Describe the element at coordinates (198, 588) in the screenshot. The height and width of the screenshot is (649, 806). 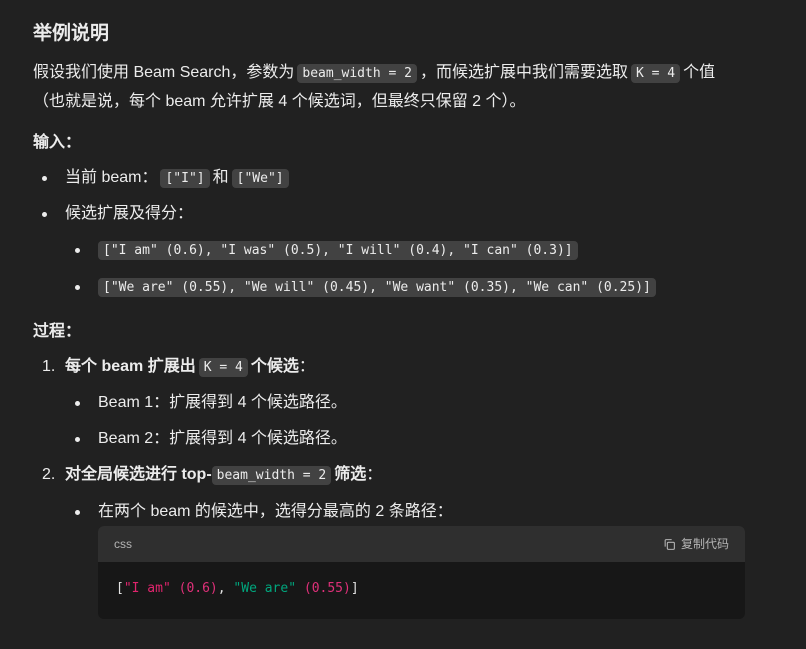
I see `code-token: (0.6)` at that location.